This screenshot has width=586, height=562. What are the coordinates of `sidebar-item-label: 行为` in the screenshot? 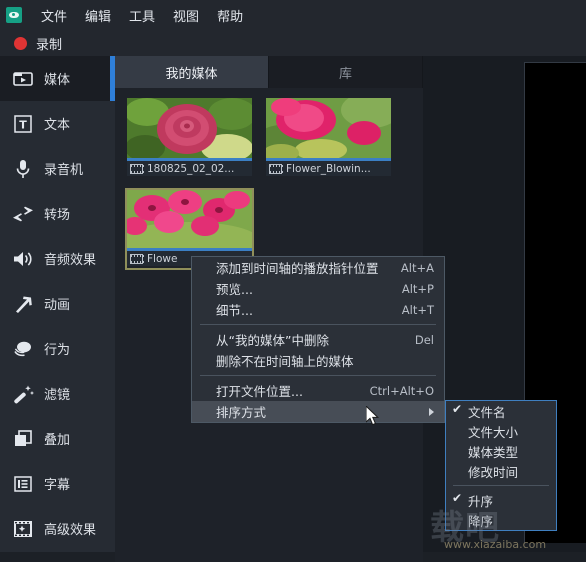 It's located at (57, 350).